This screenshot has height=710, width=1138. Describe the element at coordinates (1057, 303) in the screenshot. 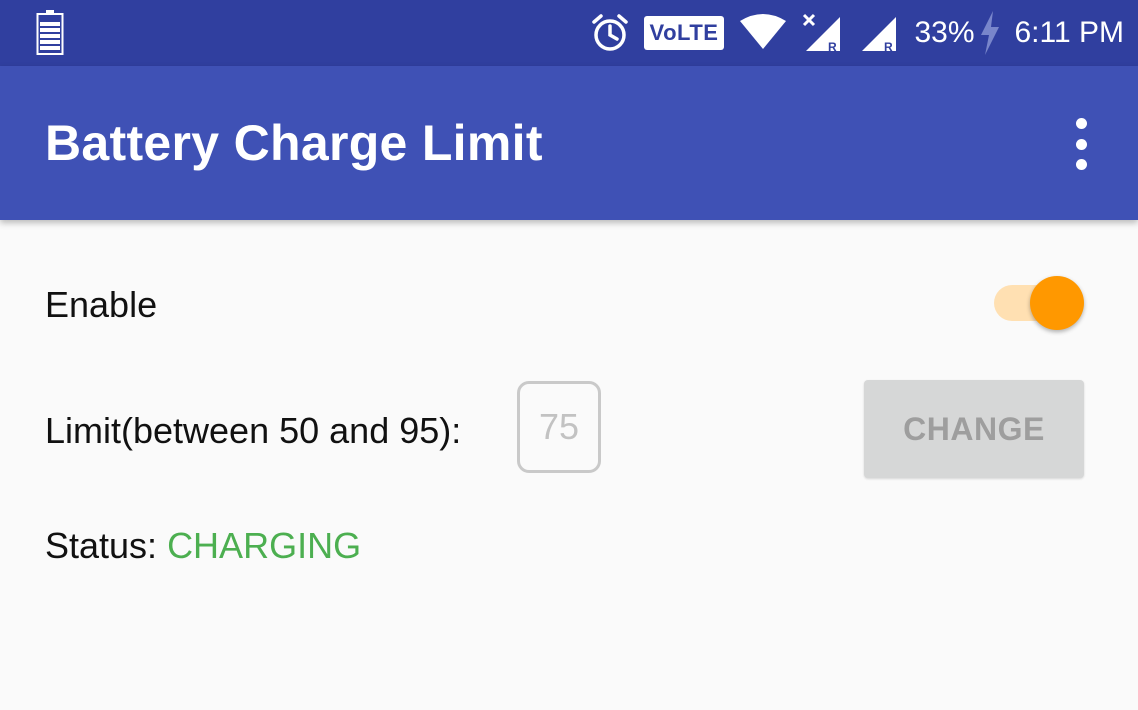

I see `switch-thumb` at that location.